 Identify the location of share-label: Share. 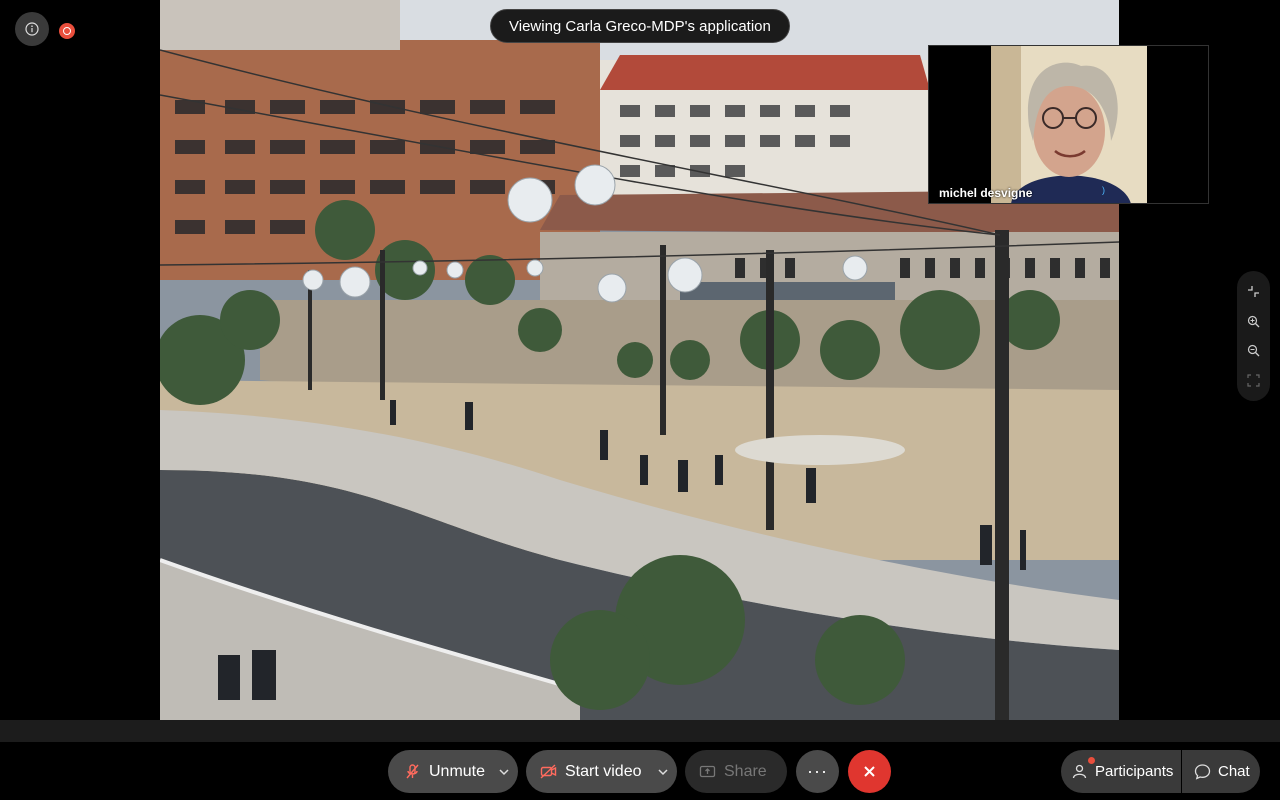
(745, 771).